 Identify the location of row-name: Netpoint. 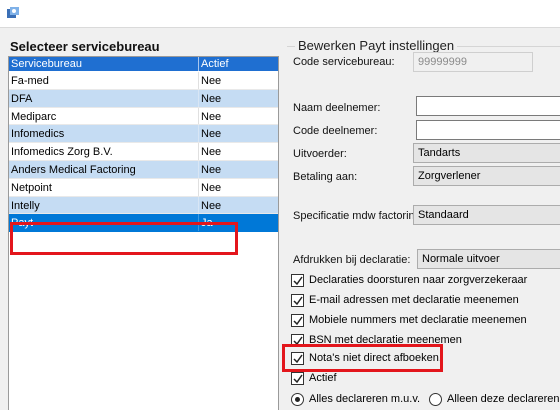
(31, 187).